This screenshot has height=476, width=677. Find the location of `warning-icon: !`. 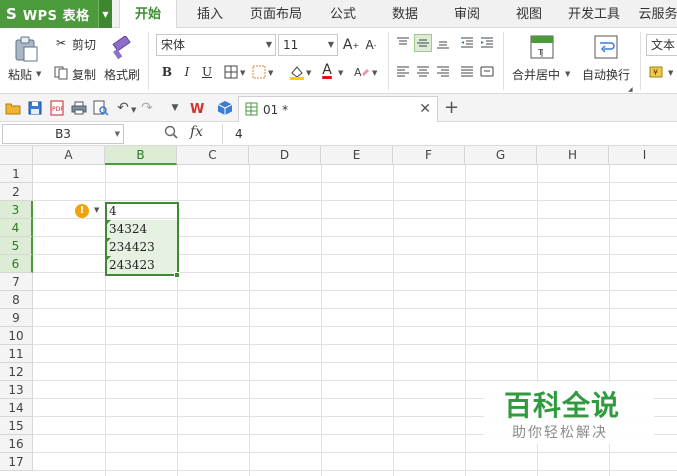

warning-icon: ! is located at coordinates (82, 211).